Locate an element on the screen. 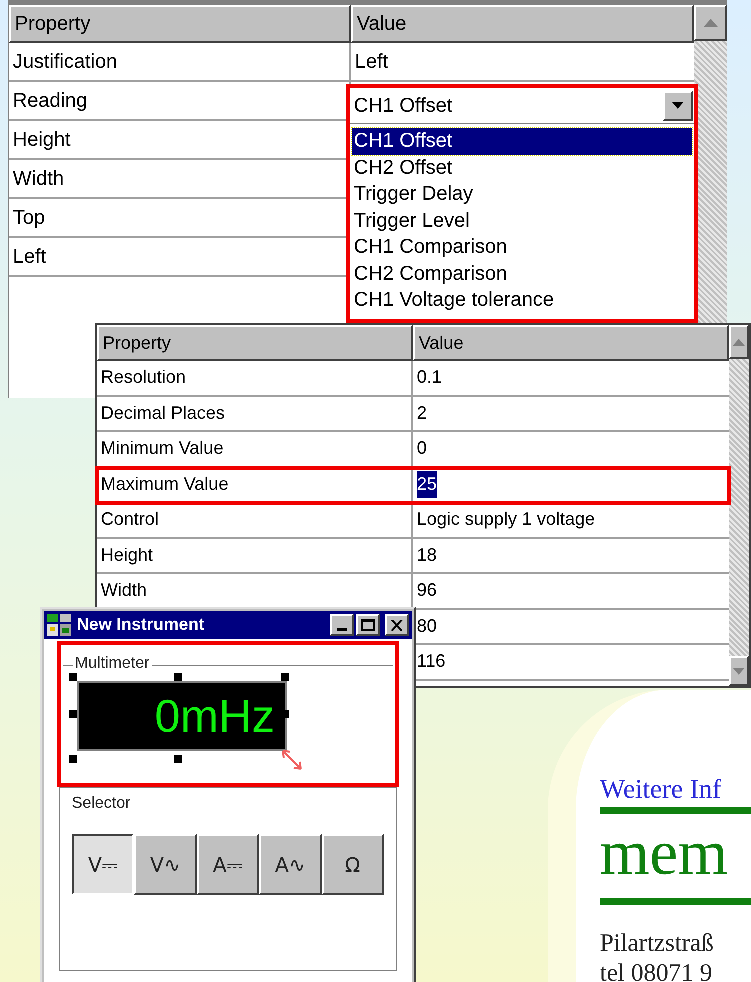 Image resolution: width=751 pixels, height=982 pixels. selector-button: V⎓ is located at coordinates (103, 864).